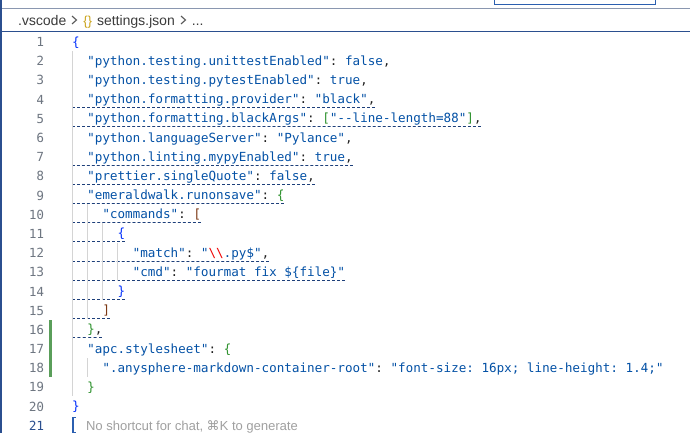 The image size is (690, 433). I want to click on line-number: 2, so click(39, 60).